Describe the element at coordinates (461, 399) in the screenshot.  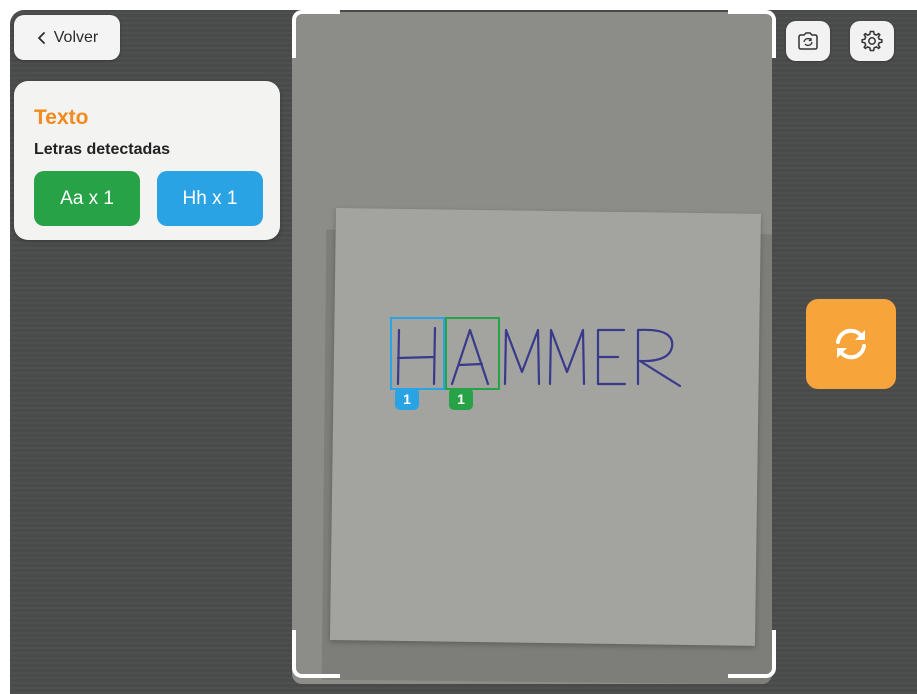
I see `detection-badge-a: 1` at that location.